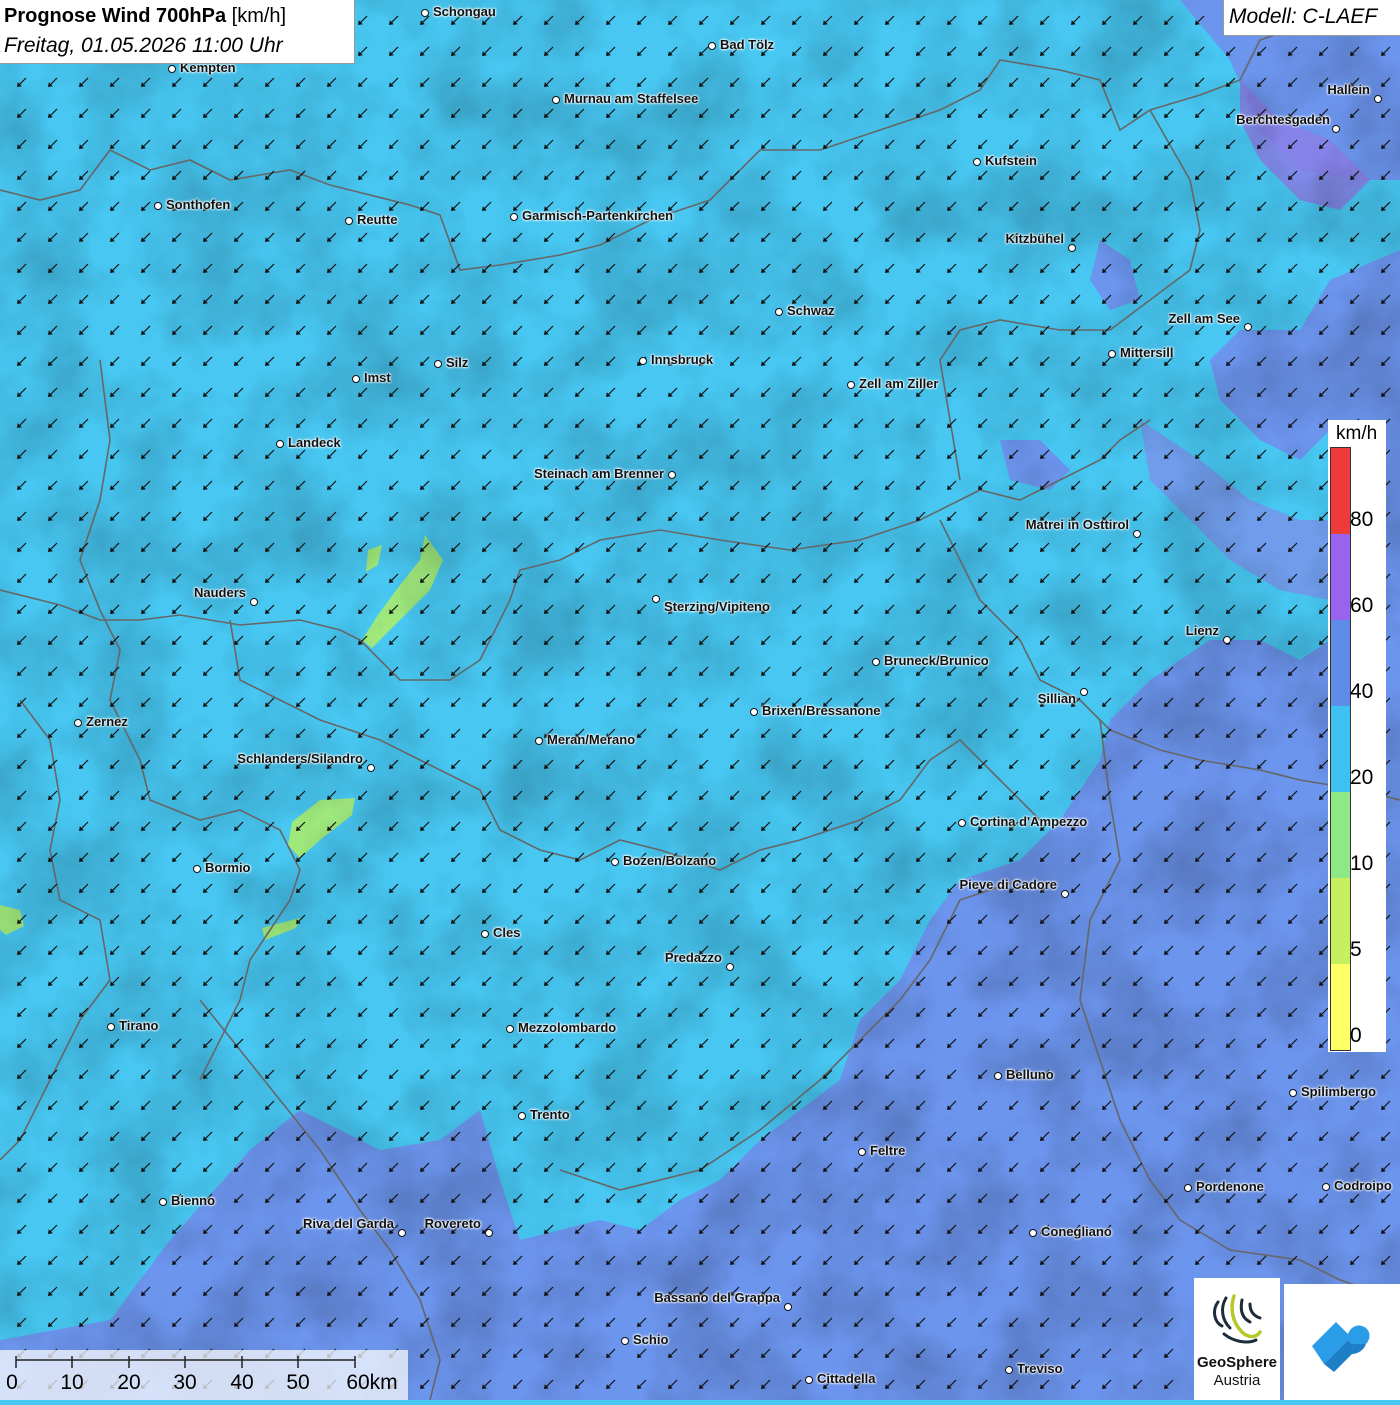  Describe the element at coordinates (1237, 1319) in the screenshot. I see `geosphere-logo-icon` at that location.